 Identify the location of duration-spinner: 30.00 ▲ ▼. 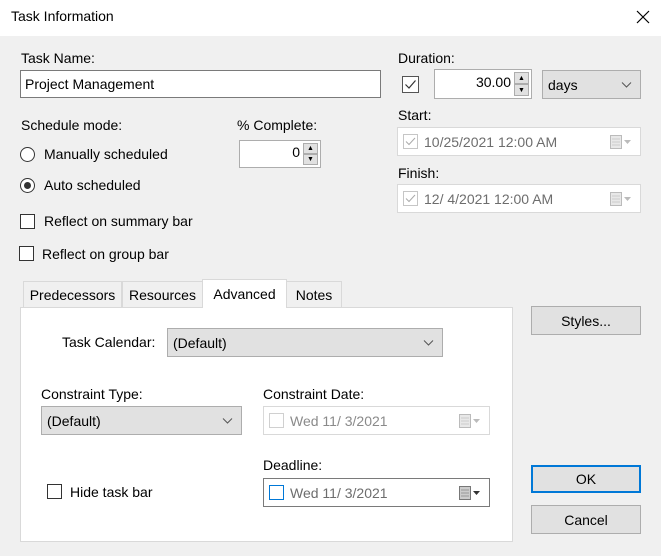
(483, 84).